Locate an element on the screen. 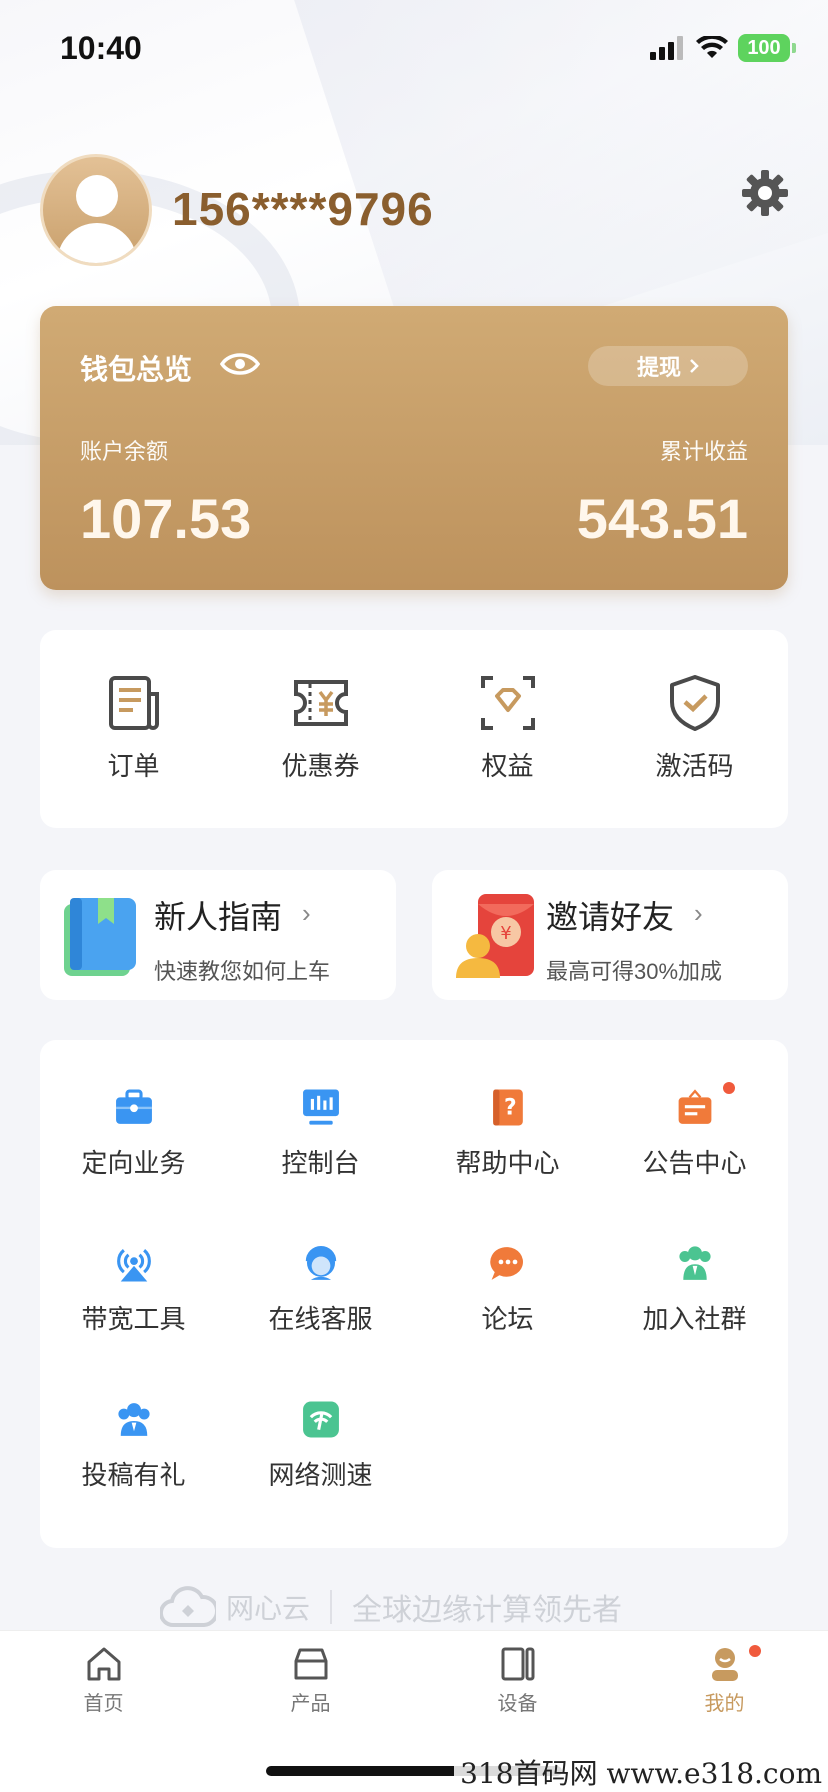  coupon-icon is located at coordinates (320, 703).